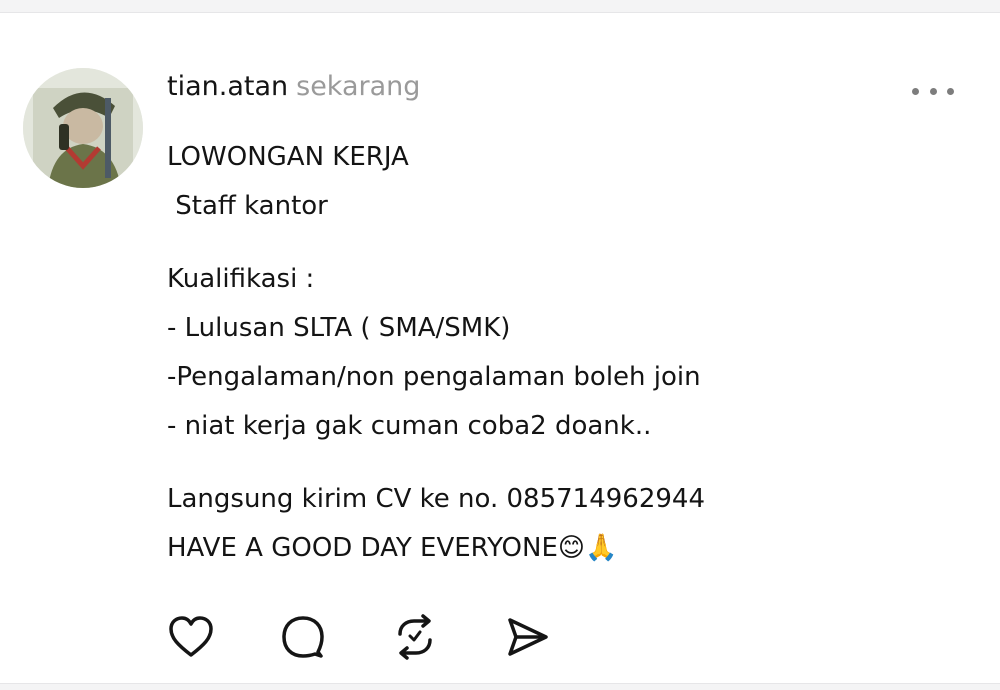 Image resolution: width=1000 pixels, height=690 pixels. What do you see at coordinates (358, 86) in the screenshot?
I see `timestamp: sekarang` at bounding box center [358, 86].